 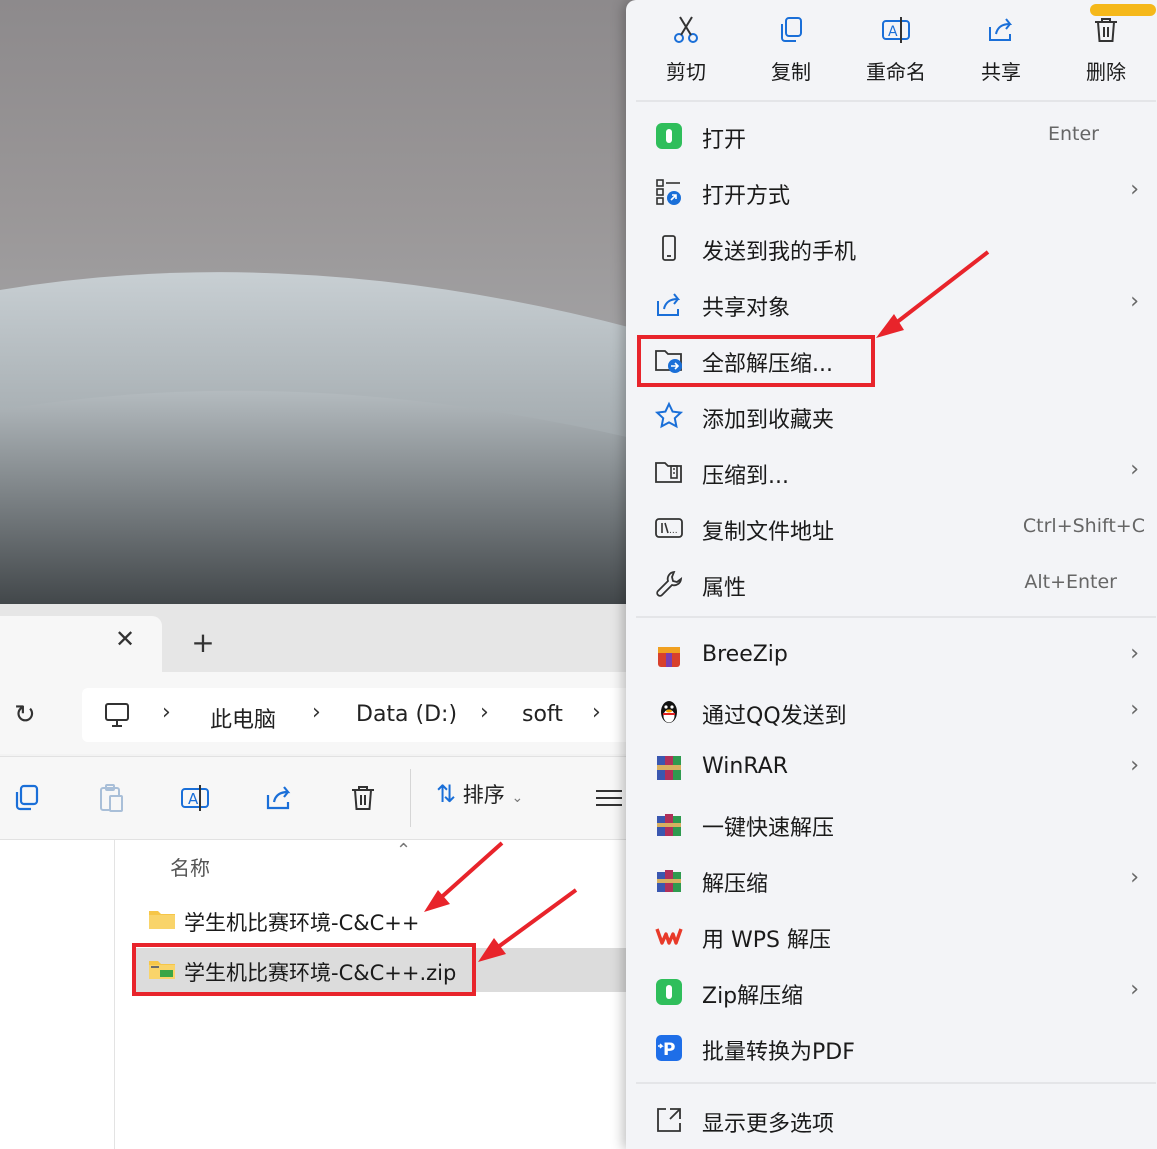 What do you see at coordinates (724, 588) in the screenshot?
I see `menu-item-label: 属性` at bounding box center [724, 588].